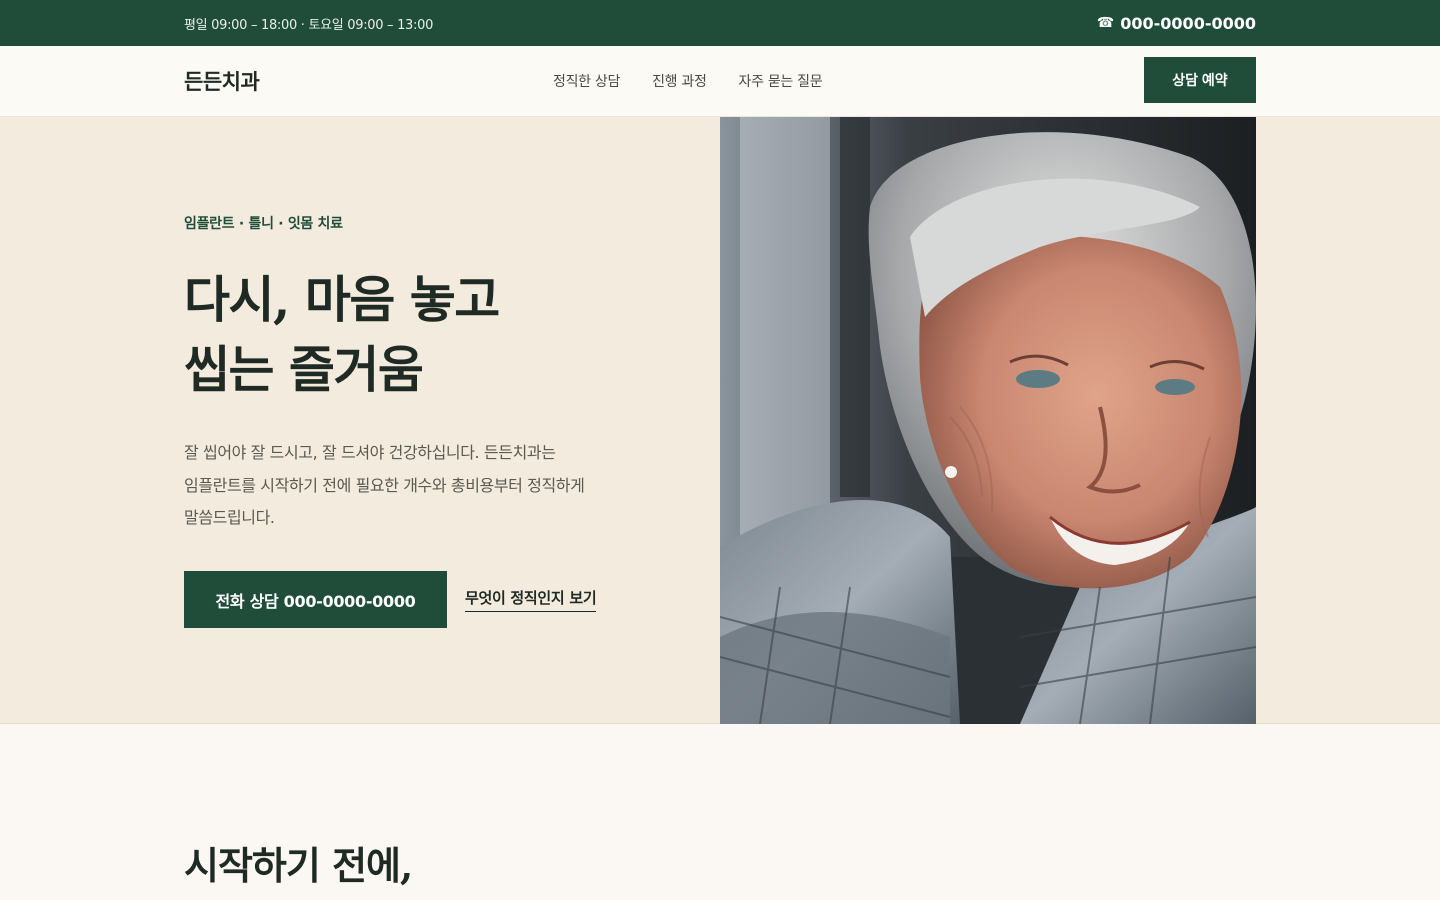  What do you see at coordinates (229, 517) in the screenshot?
I see `hero-desc-line3: 말씀드립니다.` at bounding box center [229, 517].